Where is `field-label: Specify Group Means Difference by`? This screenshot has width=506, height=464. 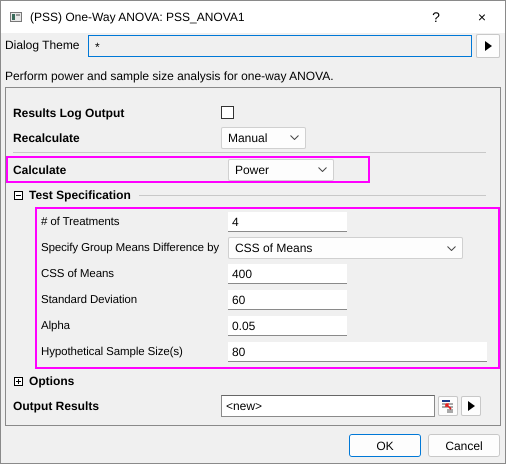
field-label: Specify Group Means Difference by is located at coordinates (130, 248).